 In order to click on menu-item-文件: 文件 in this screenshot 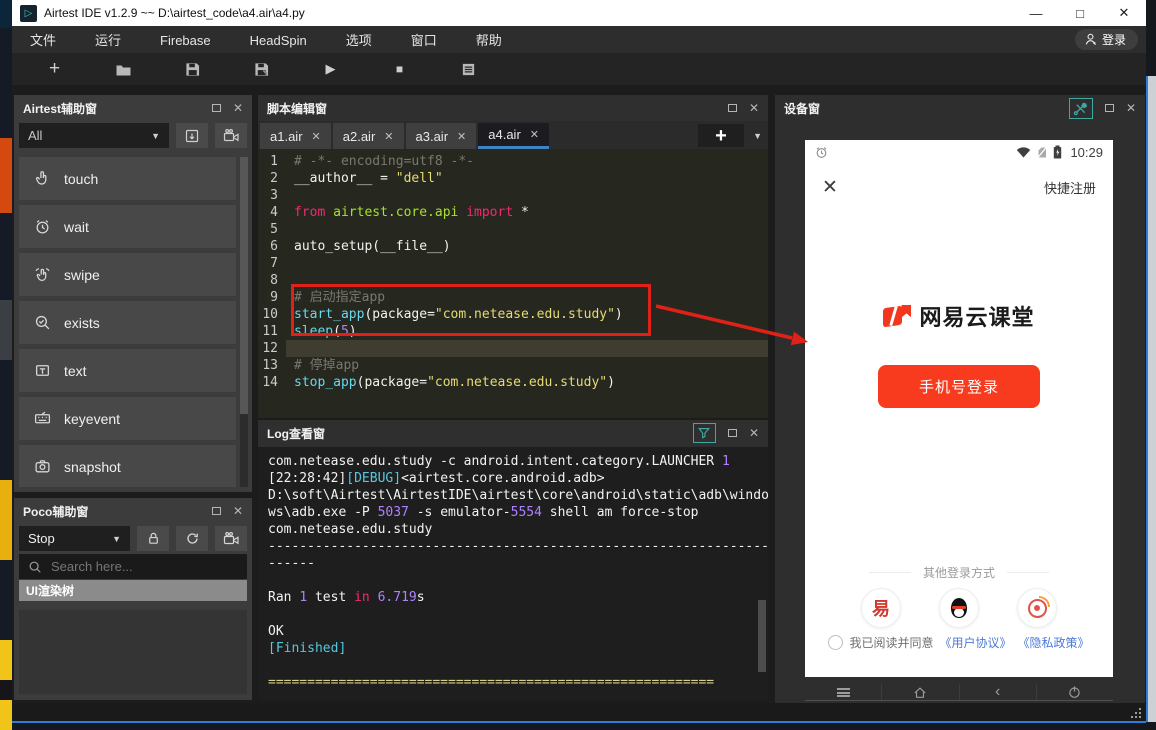, I will do `click(43, 40)`.